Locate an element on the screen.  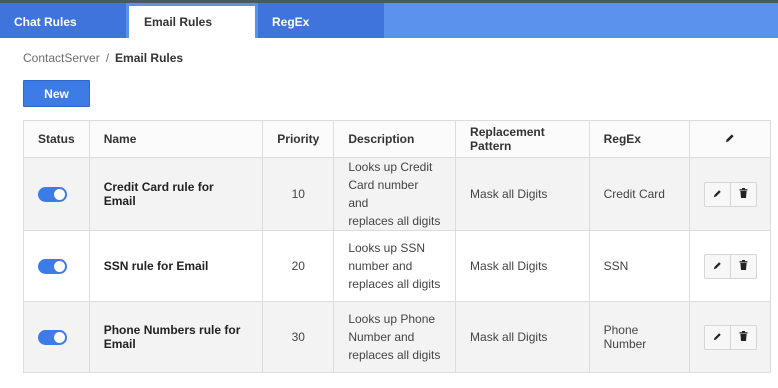
rule-regex: Credit Card is located at coordinates (639, 194).